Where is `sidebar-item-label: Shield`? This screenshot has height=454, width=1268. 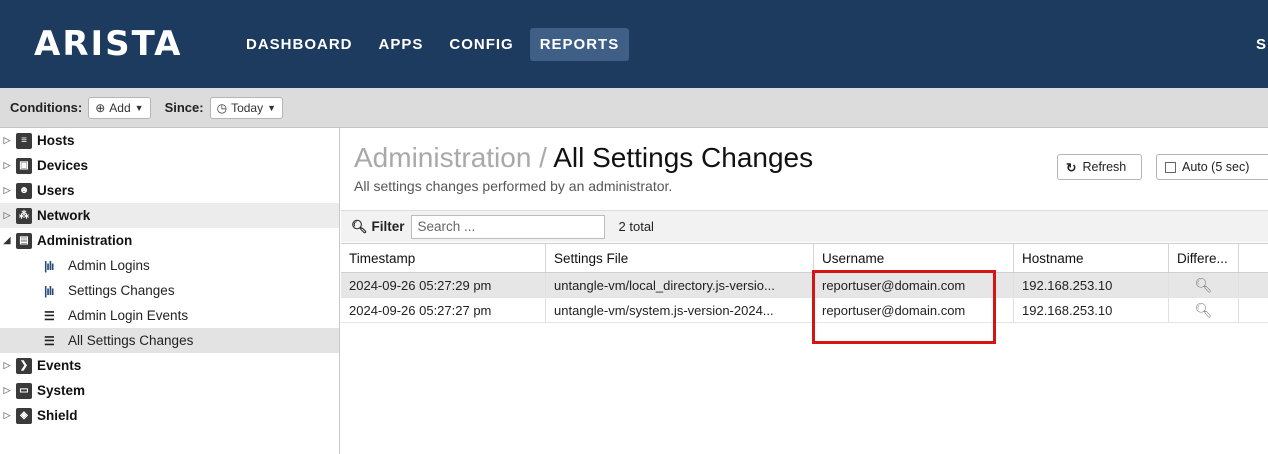
sidebar-item-label: Shield is located at coordinates (57, 415).